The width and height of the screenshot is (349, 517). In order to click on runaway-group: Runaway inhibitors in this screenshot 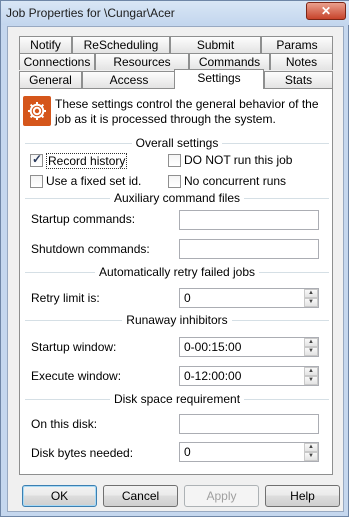, I will do `click(177, 320)`.